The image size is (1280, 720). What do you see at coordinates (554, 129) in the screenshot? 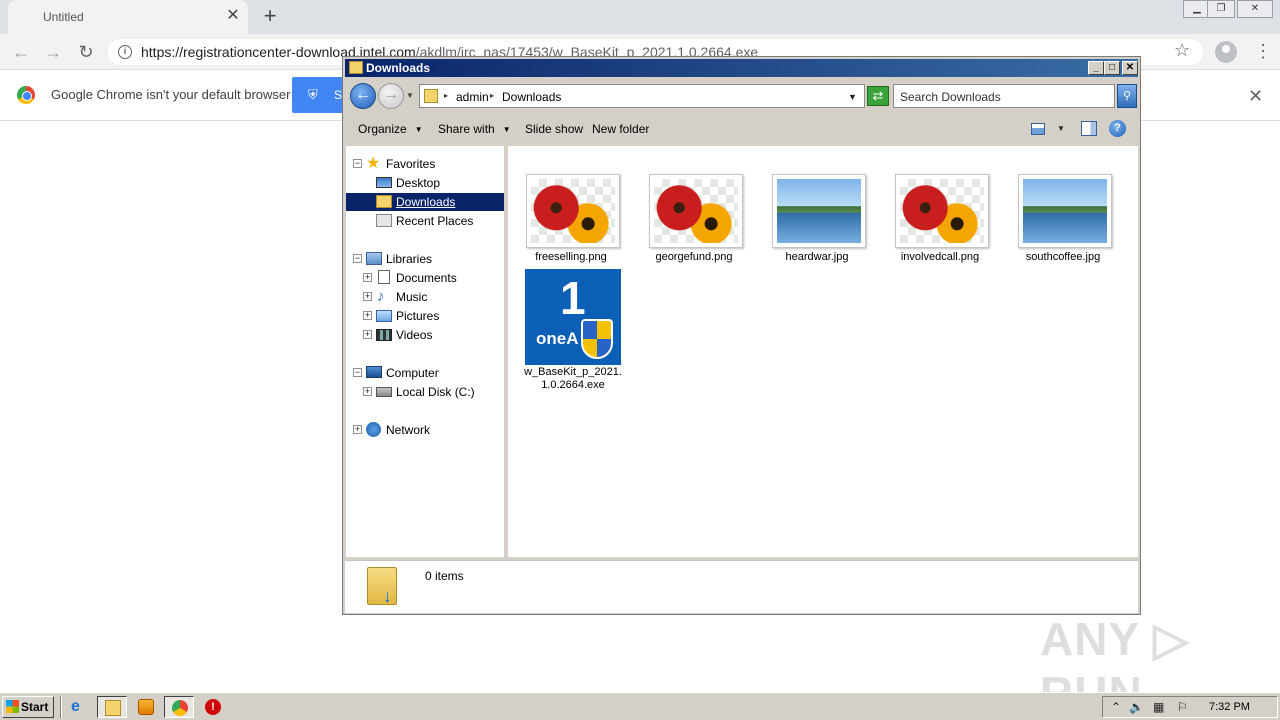
I see `slide-show-button: Slide show` at bounding box center [554, 129].